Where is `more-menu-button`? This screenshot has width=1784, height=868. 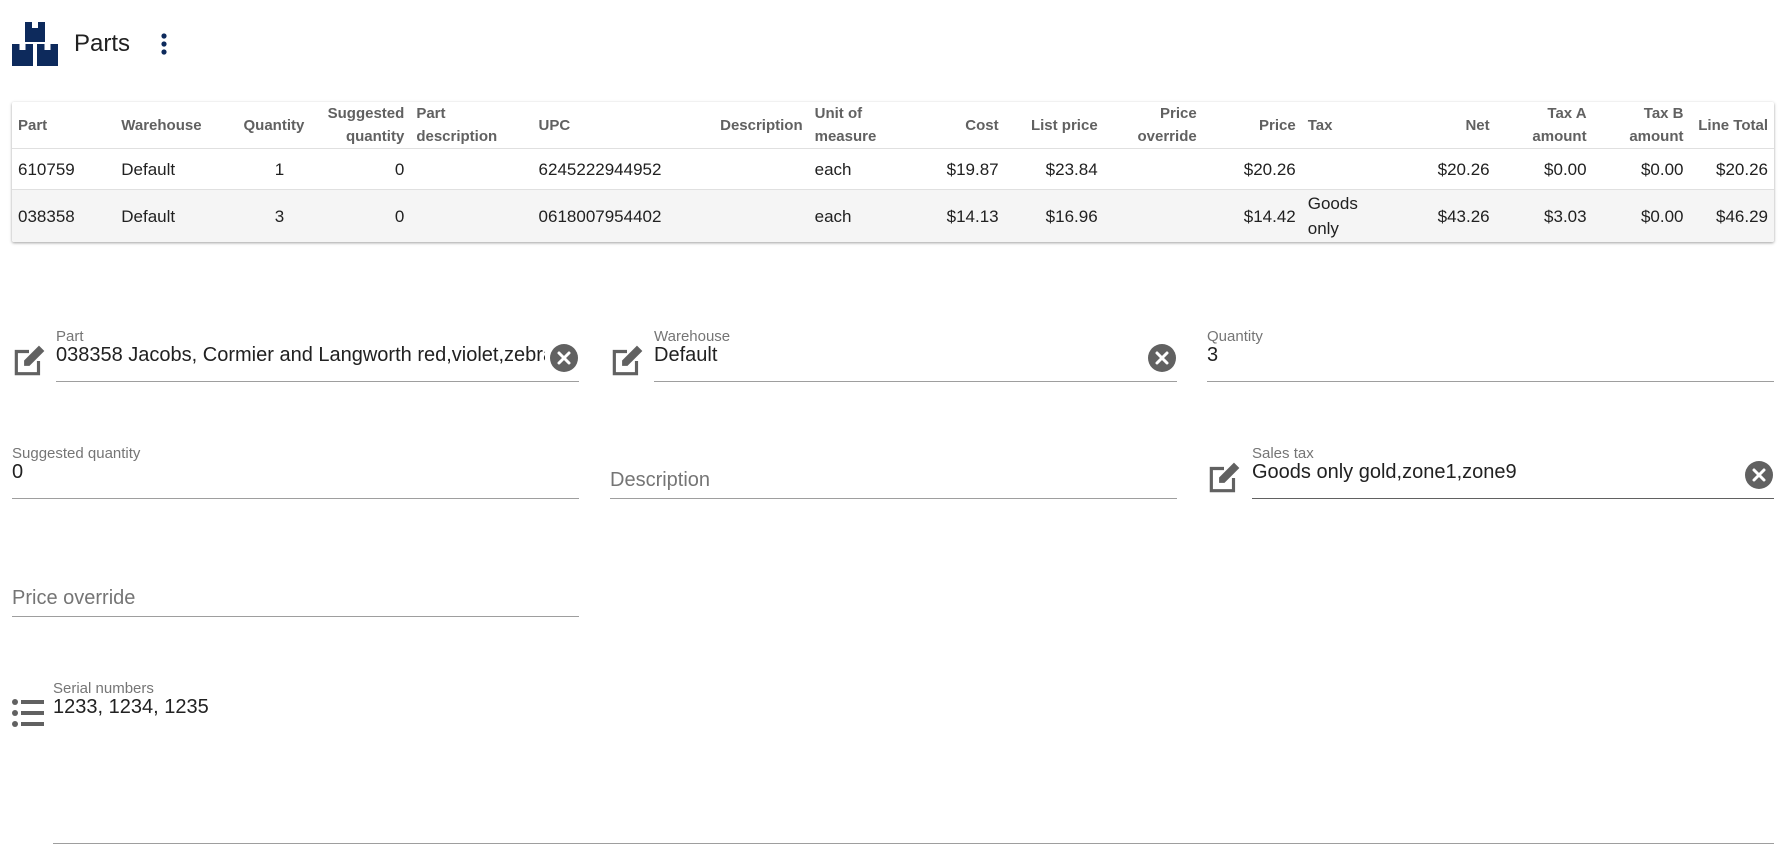 more-menu-button is located at coordinates (164, 44).